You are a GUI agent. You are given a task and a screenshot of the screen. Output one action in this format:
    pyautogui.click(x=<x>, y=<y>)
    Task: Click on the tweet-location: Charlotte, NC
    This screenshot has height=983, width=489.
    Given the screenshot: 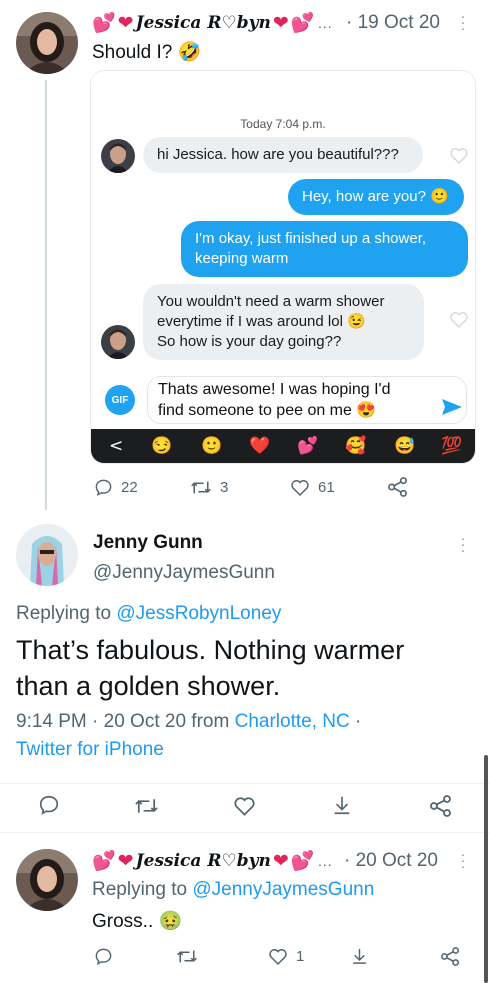 What is the action you would take?
    pyautogui.click(x=292, y=721)
    